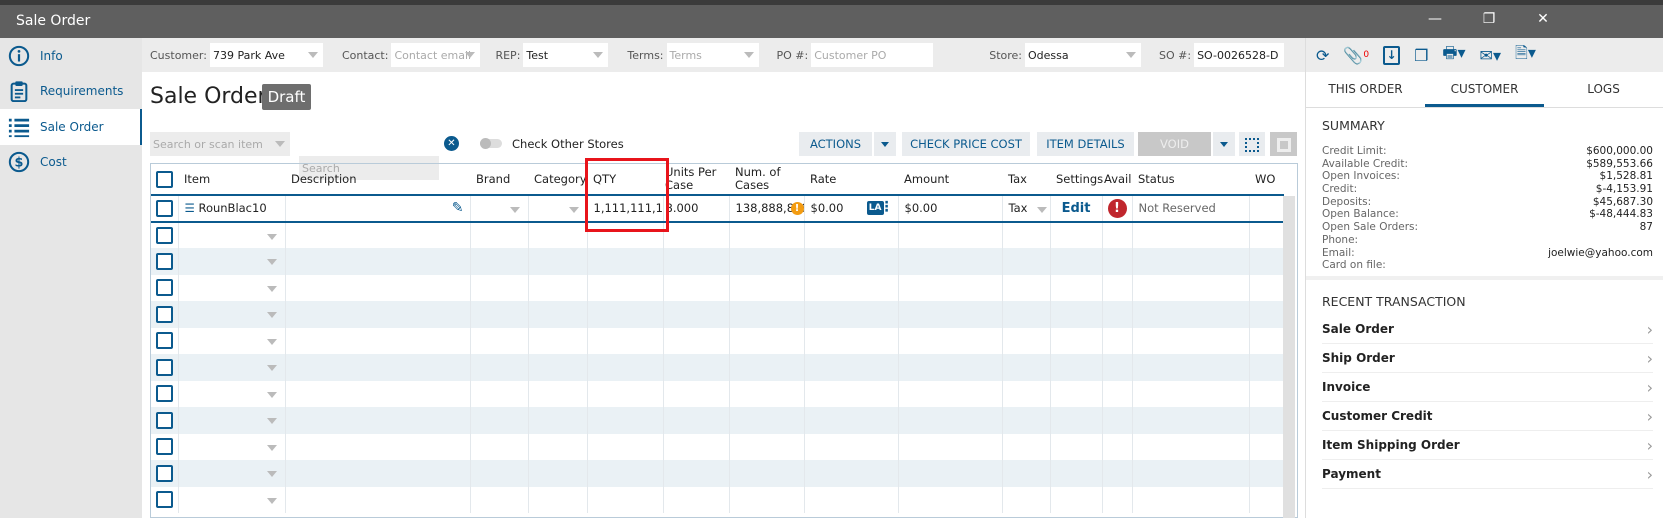 This screenshot has width=1663, height=518. I want to click on warning-icon: !, so click(796, 208).